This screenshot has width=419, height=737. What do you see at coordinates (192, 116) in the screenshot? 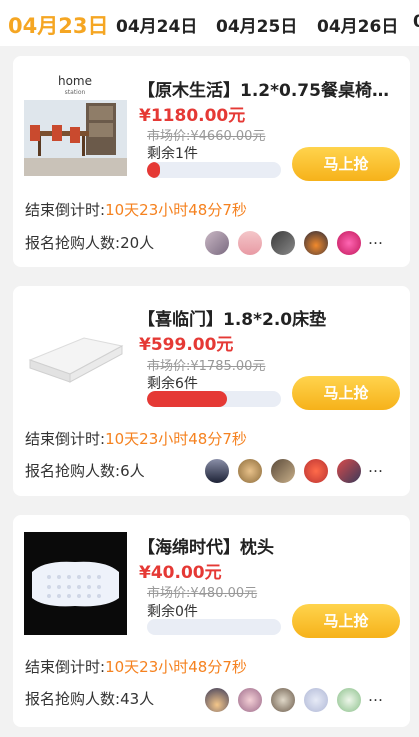
I see `product-price: ¥1180.00元` at bounding box center [192, 116].